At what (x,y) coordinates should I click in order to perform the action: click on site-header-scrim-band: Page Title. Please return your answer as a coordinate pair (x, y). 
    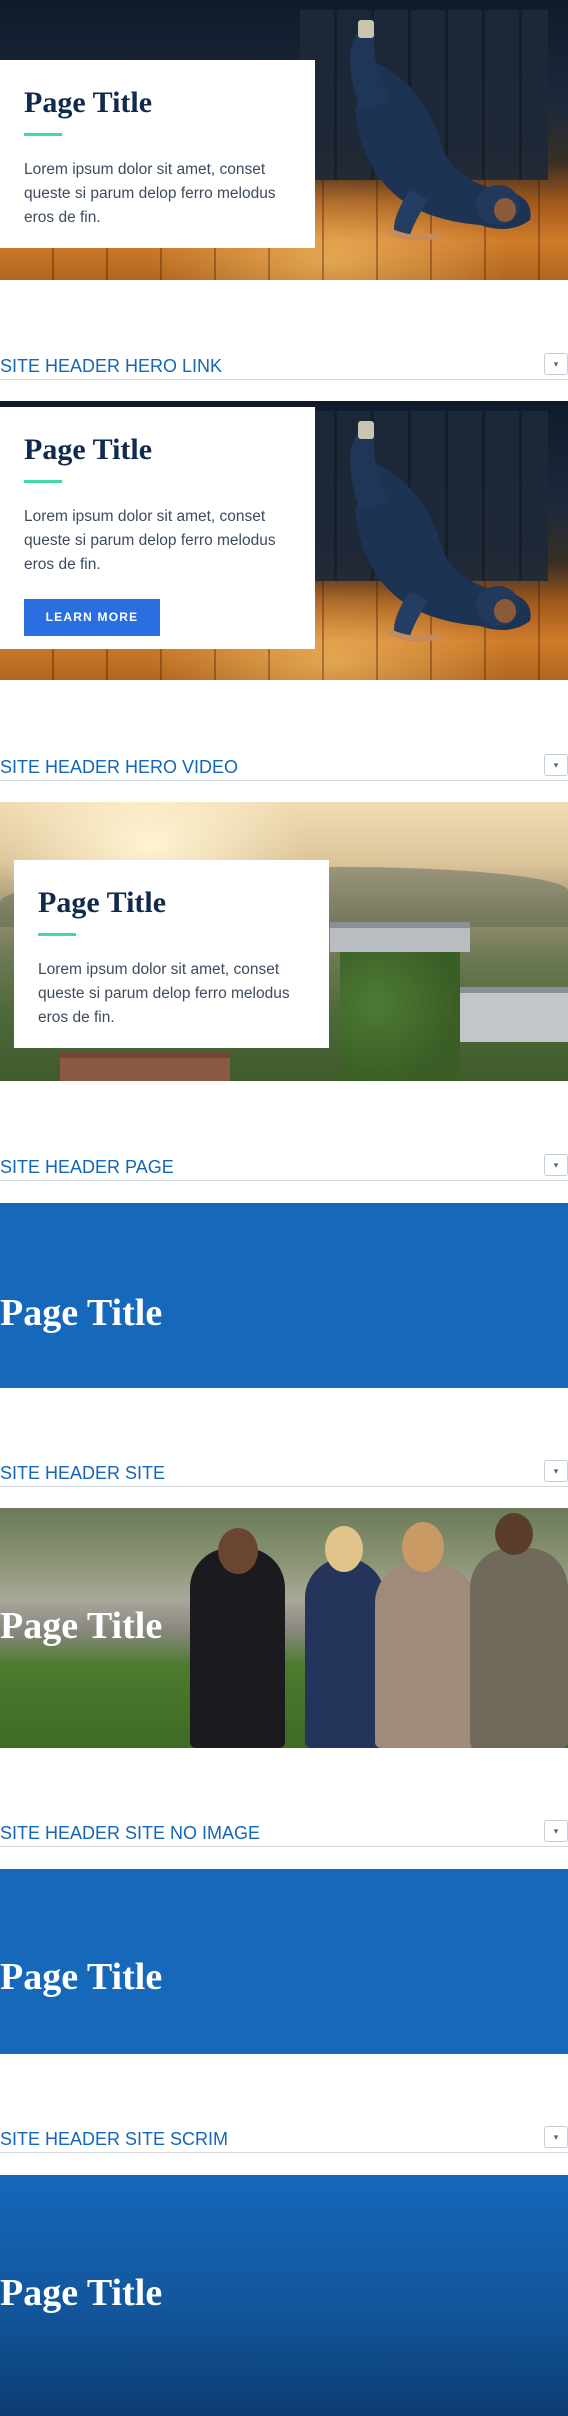
    Looking at the image, I should click on (284, 2295).